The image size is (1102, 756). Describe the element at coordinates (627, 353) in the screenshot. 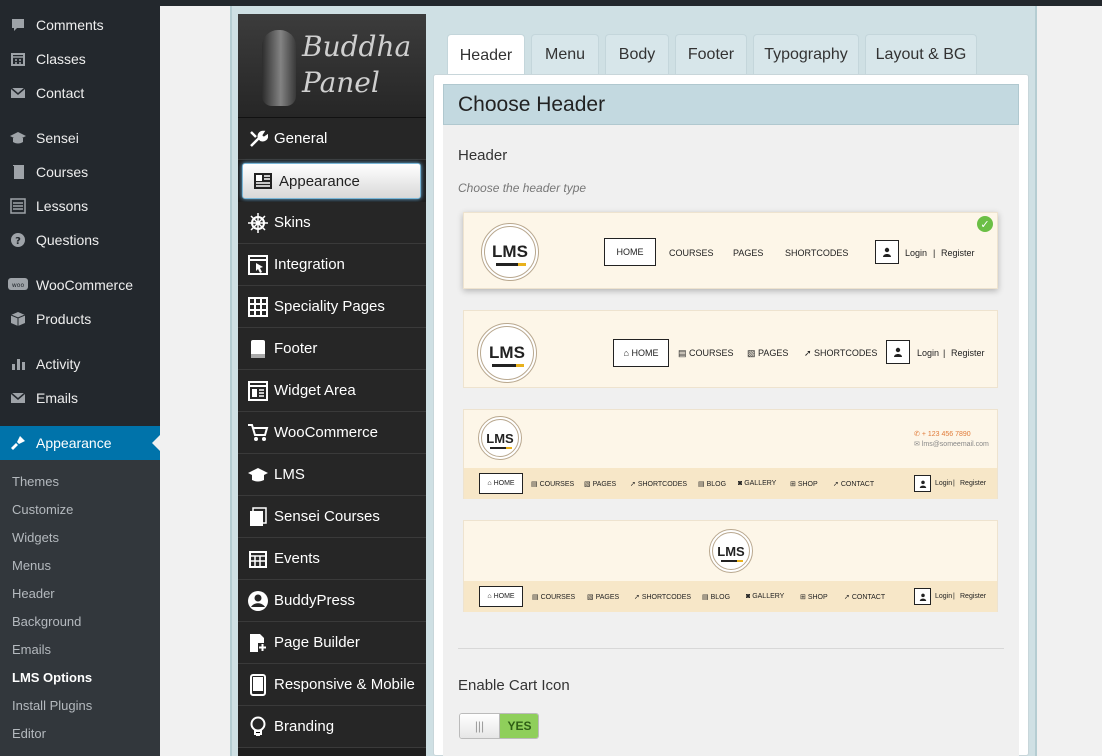

I see `home-icon: ⌂` at that location.